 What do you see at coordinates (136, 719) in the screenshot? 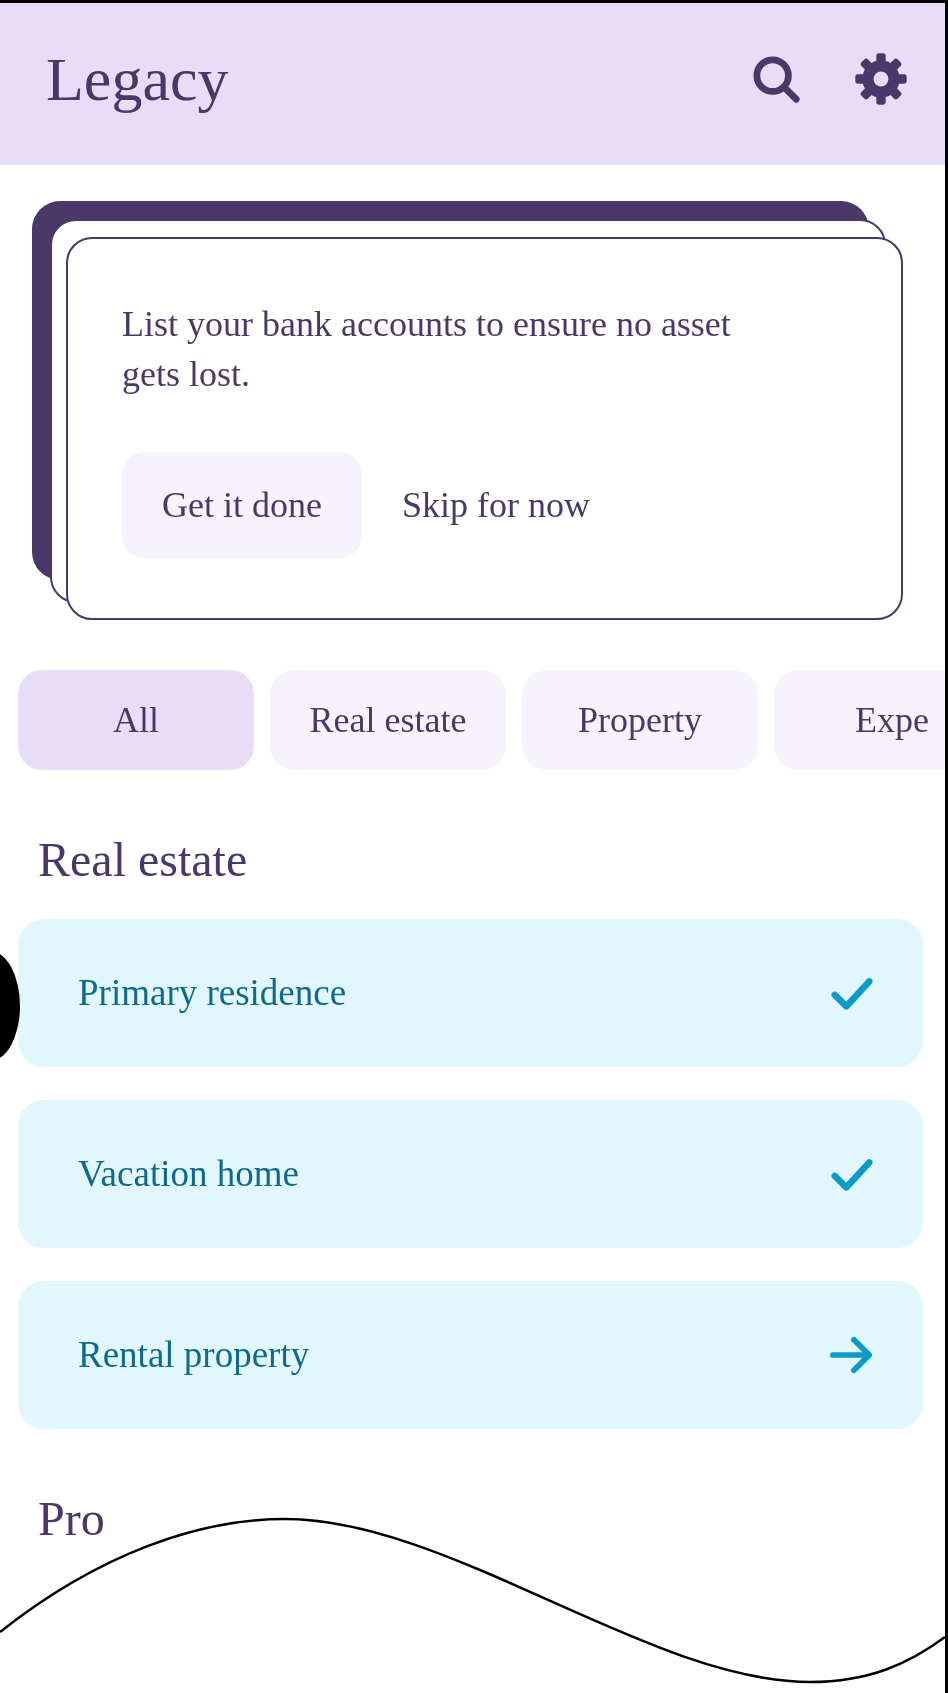
I see `filter-chip: All` at bounding box center [136, 719].